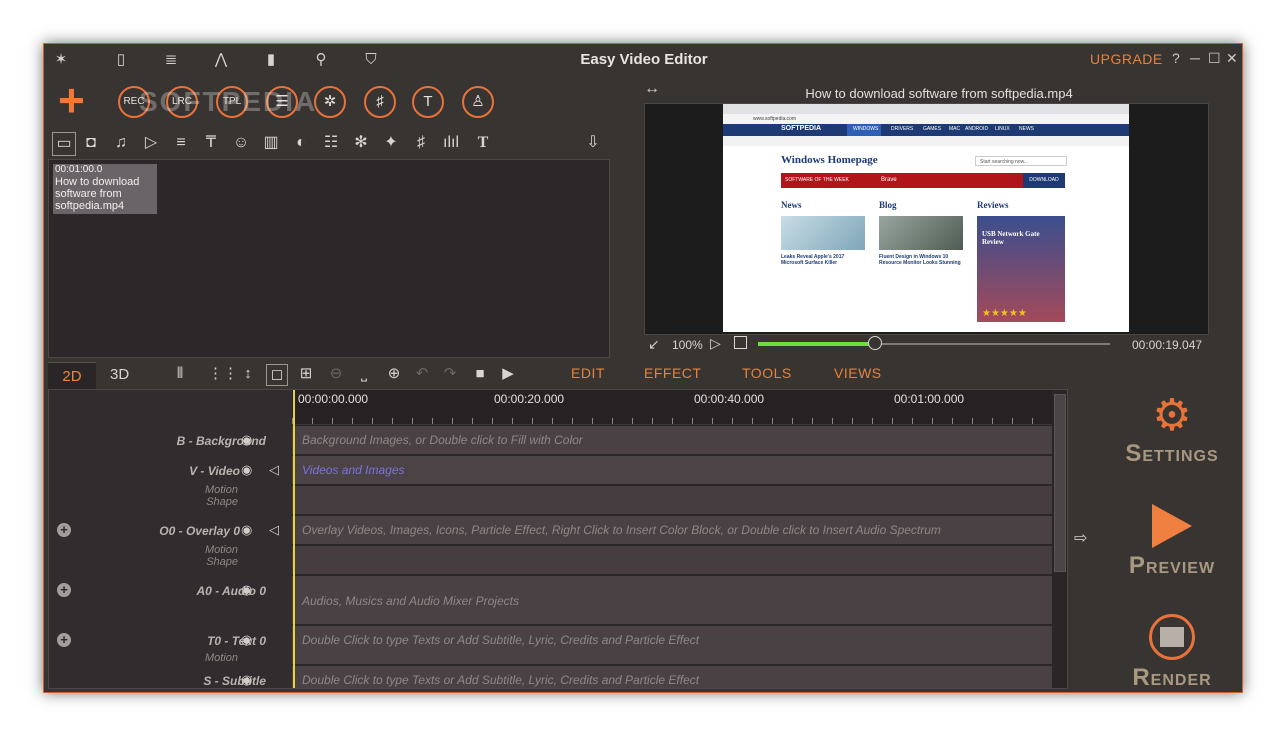 The height and width of the screenshot is (734, 1284). I want to click on week-banner: SOFTWARE OF THE WEEK Brave DOWNLOAD, so click(923, 180).